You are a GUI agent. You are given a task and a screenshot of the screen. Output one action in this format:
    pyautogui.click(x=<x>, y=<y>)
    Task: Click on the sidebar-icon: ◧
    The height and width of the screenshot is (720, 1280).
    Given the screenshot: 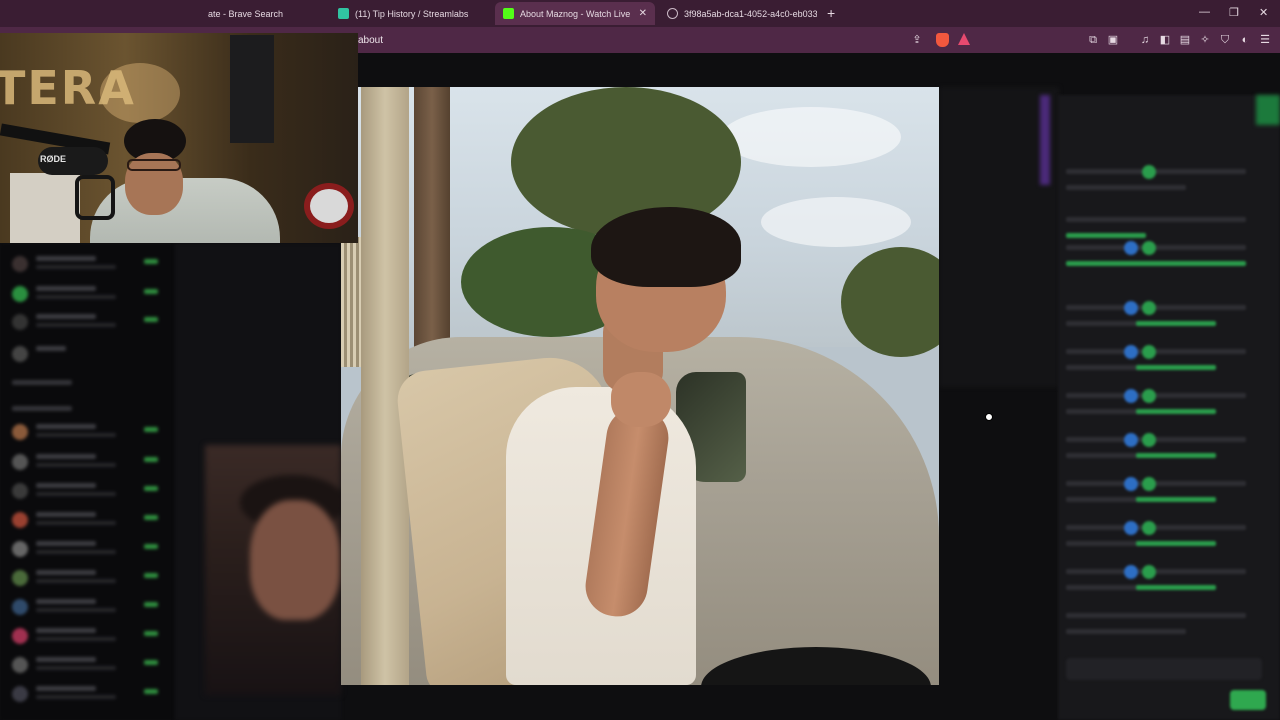 What is the action you would take?
    pyautogui.click(x=1165, y=40)
    